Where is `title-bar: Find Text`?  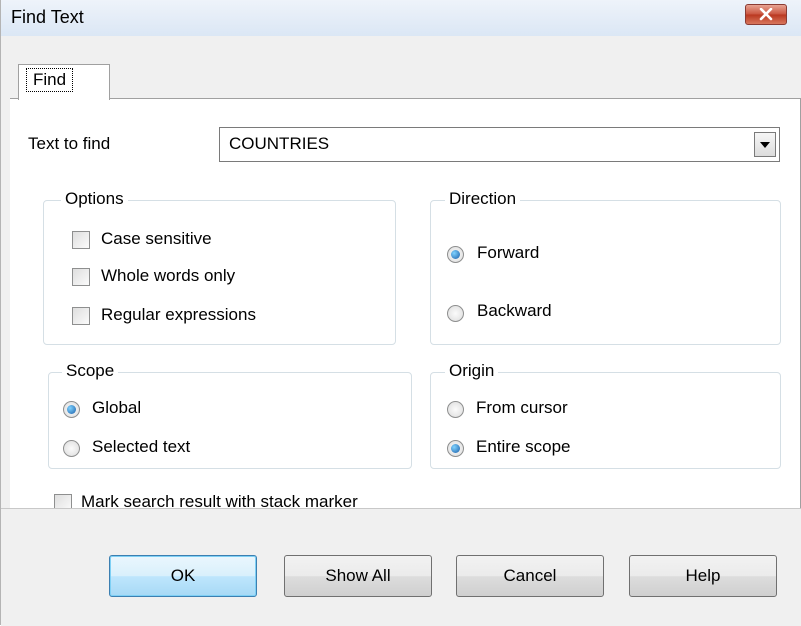 title-bar: Find Text is located at coordinates (401, 18).